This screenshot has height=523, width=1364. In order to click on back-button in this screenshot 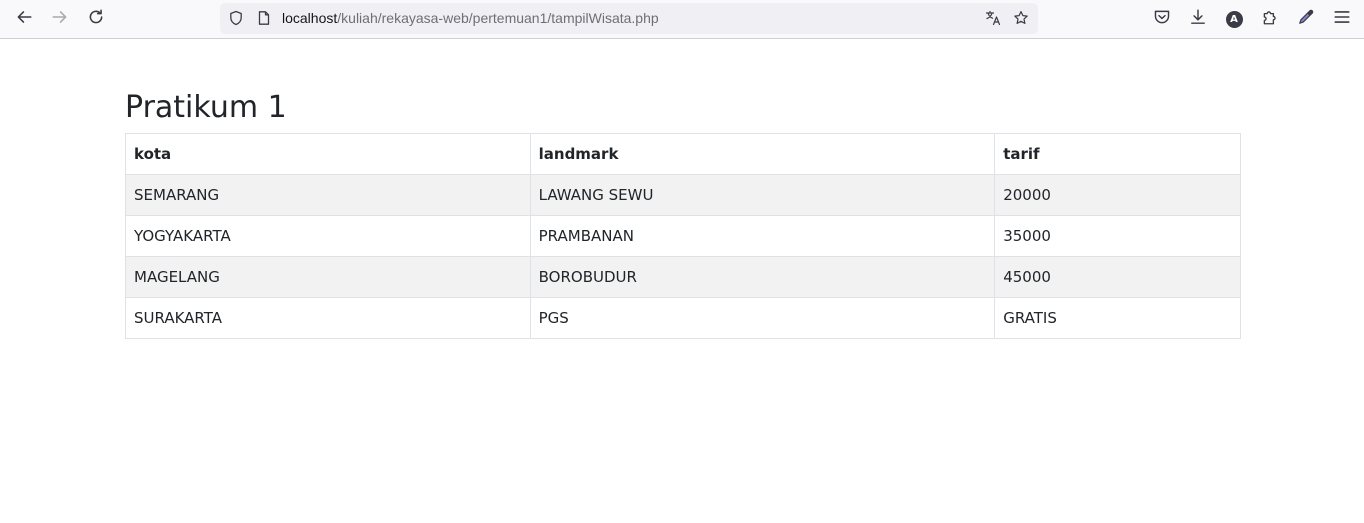, I will do `click(24, 19)`.